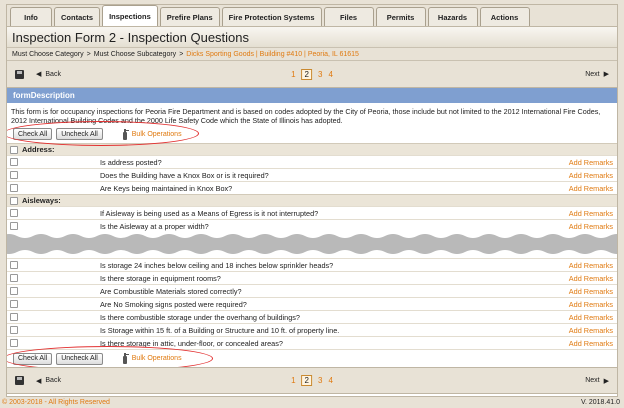 The image size is (624, 408). What do you see at coordinates (154, 226) in the screenshot?
I see `question-text: Is the Aisleway at a proper width?` at bounding box center [154, 226].